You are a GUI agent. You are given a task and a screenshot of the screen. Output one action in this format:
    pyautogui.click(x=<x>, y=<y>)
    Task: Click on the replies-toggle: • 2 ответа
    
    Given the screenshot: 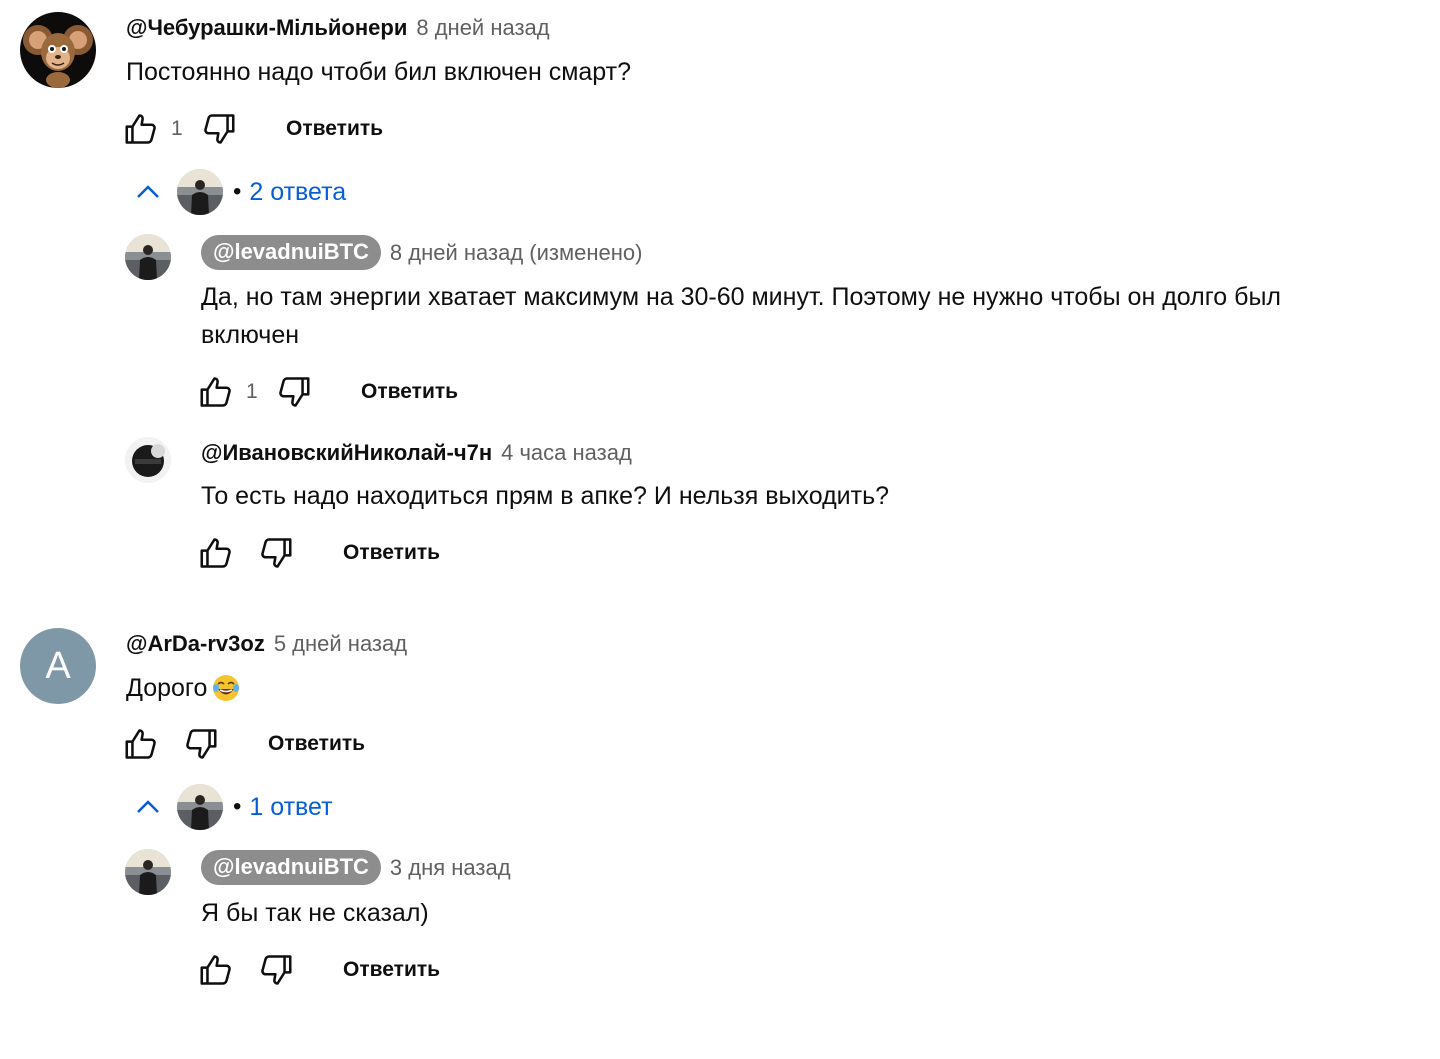 What is the action you would take?
    pyautogui.click(x=239, y=192)
    